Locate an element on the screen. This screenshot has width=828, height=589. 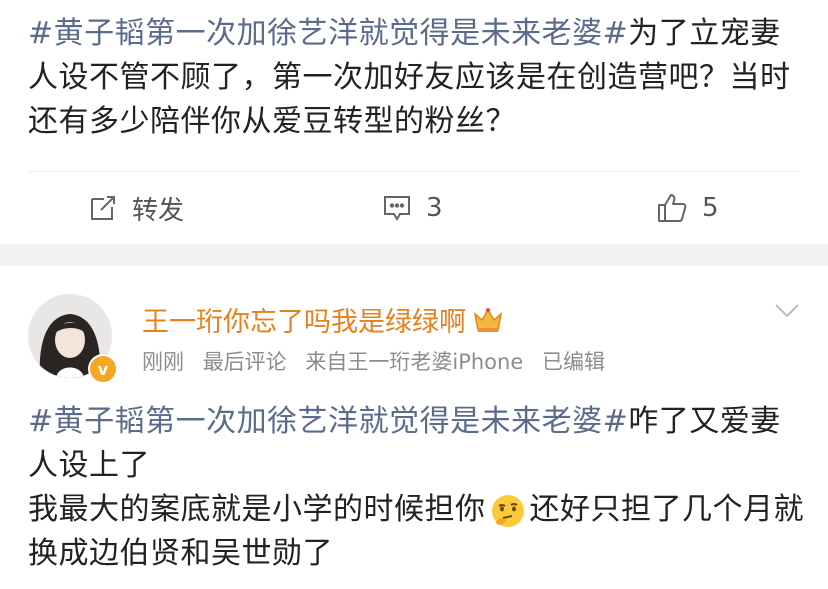
chevron-down-icon is located at coordinates (787, 311).